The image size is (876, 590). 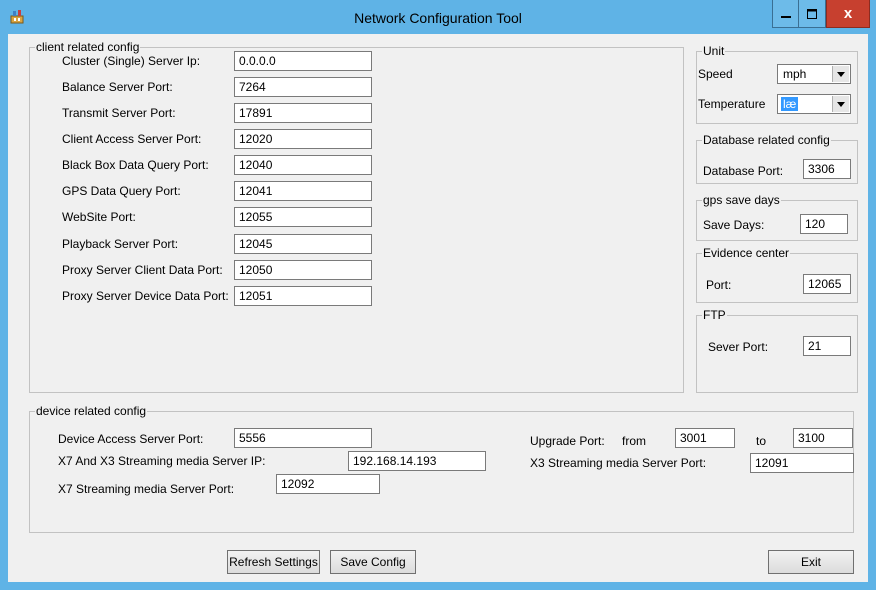 What do you see at coordinates (88, 47) in the screenshot?
I see `client-config-legend: client related config` at bounding box center [88, 47].